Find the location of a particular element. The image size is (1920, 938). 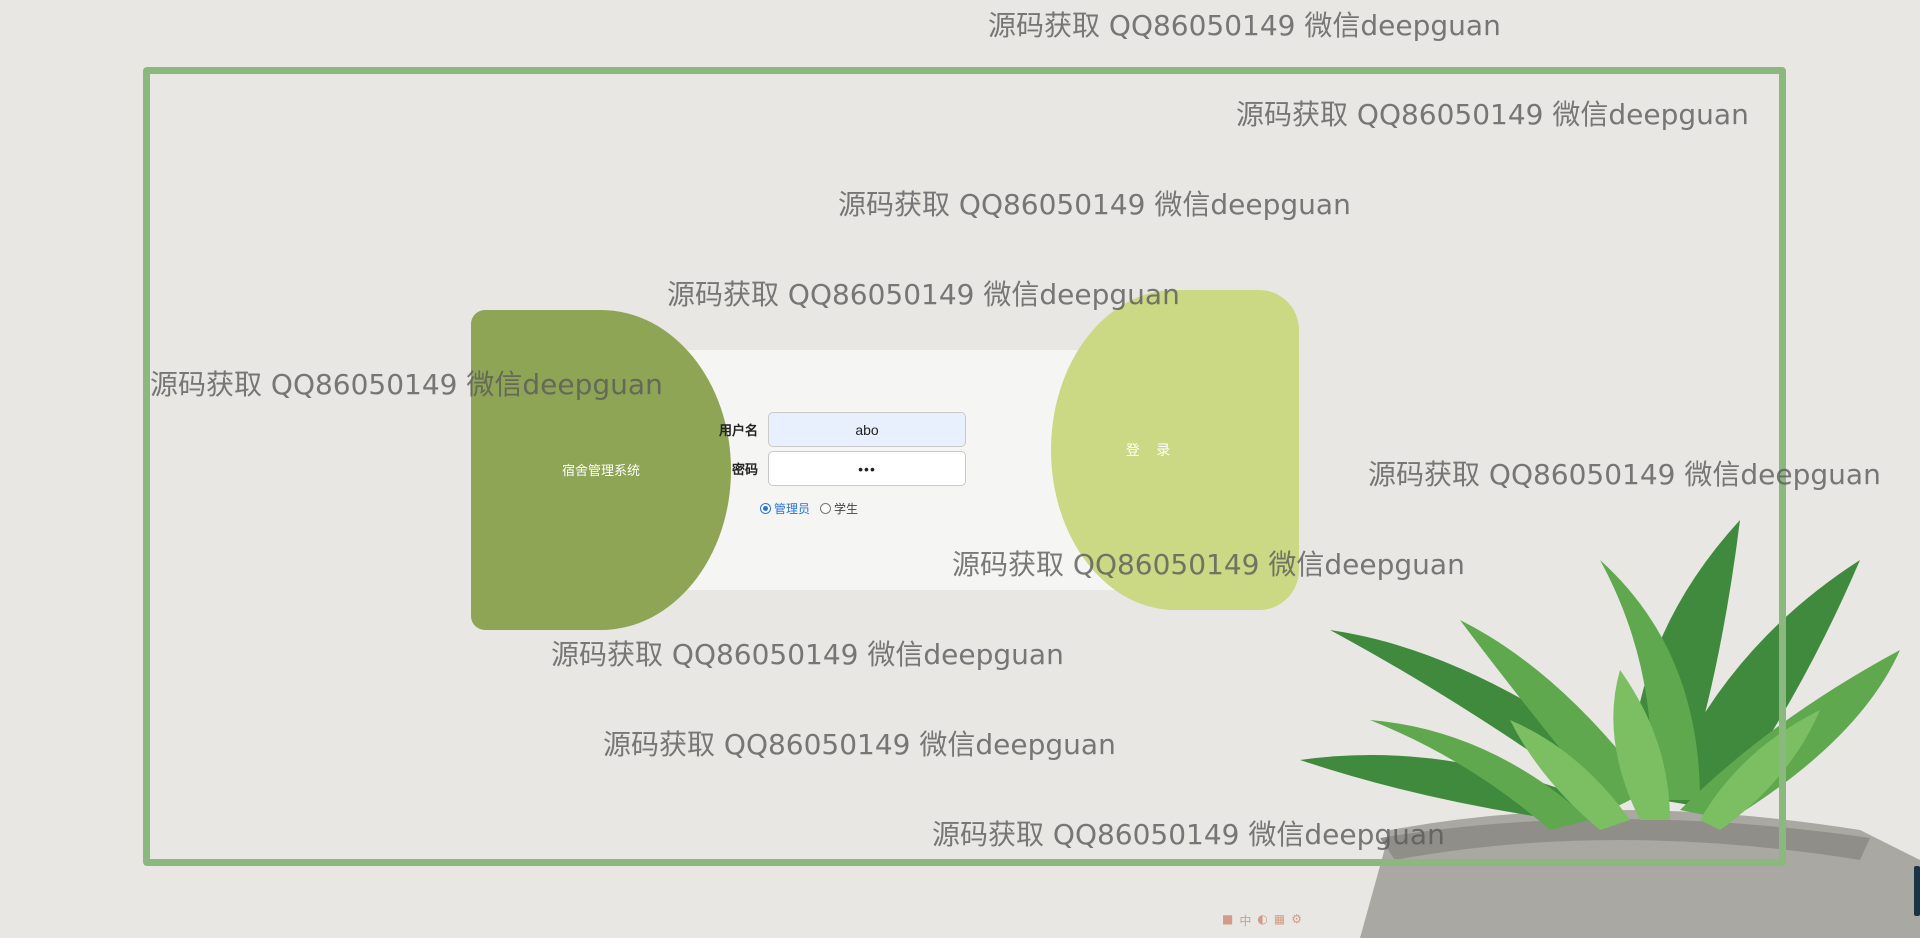

role-radio-group: 管理员 学生 is located at coordinates (809, 508).